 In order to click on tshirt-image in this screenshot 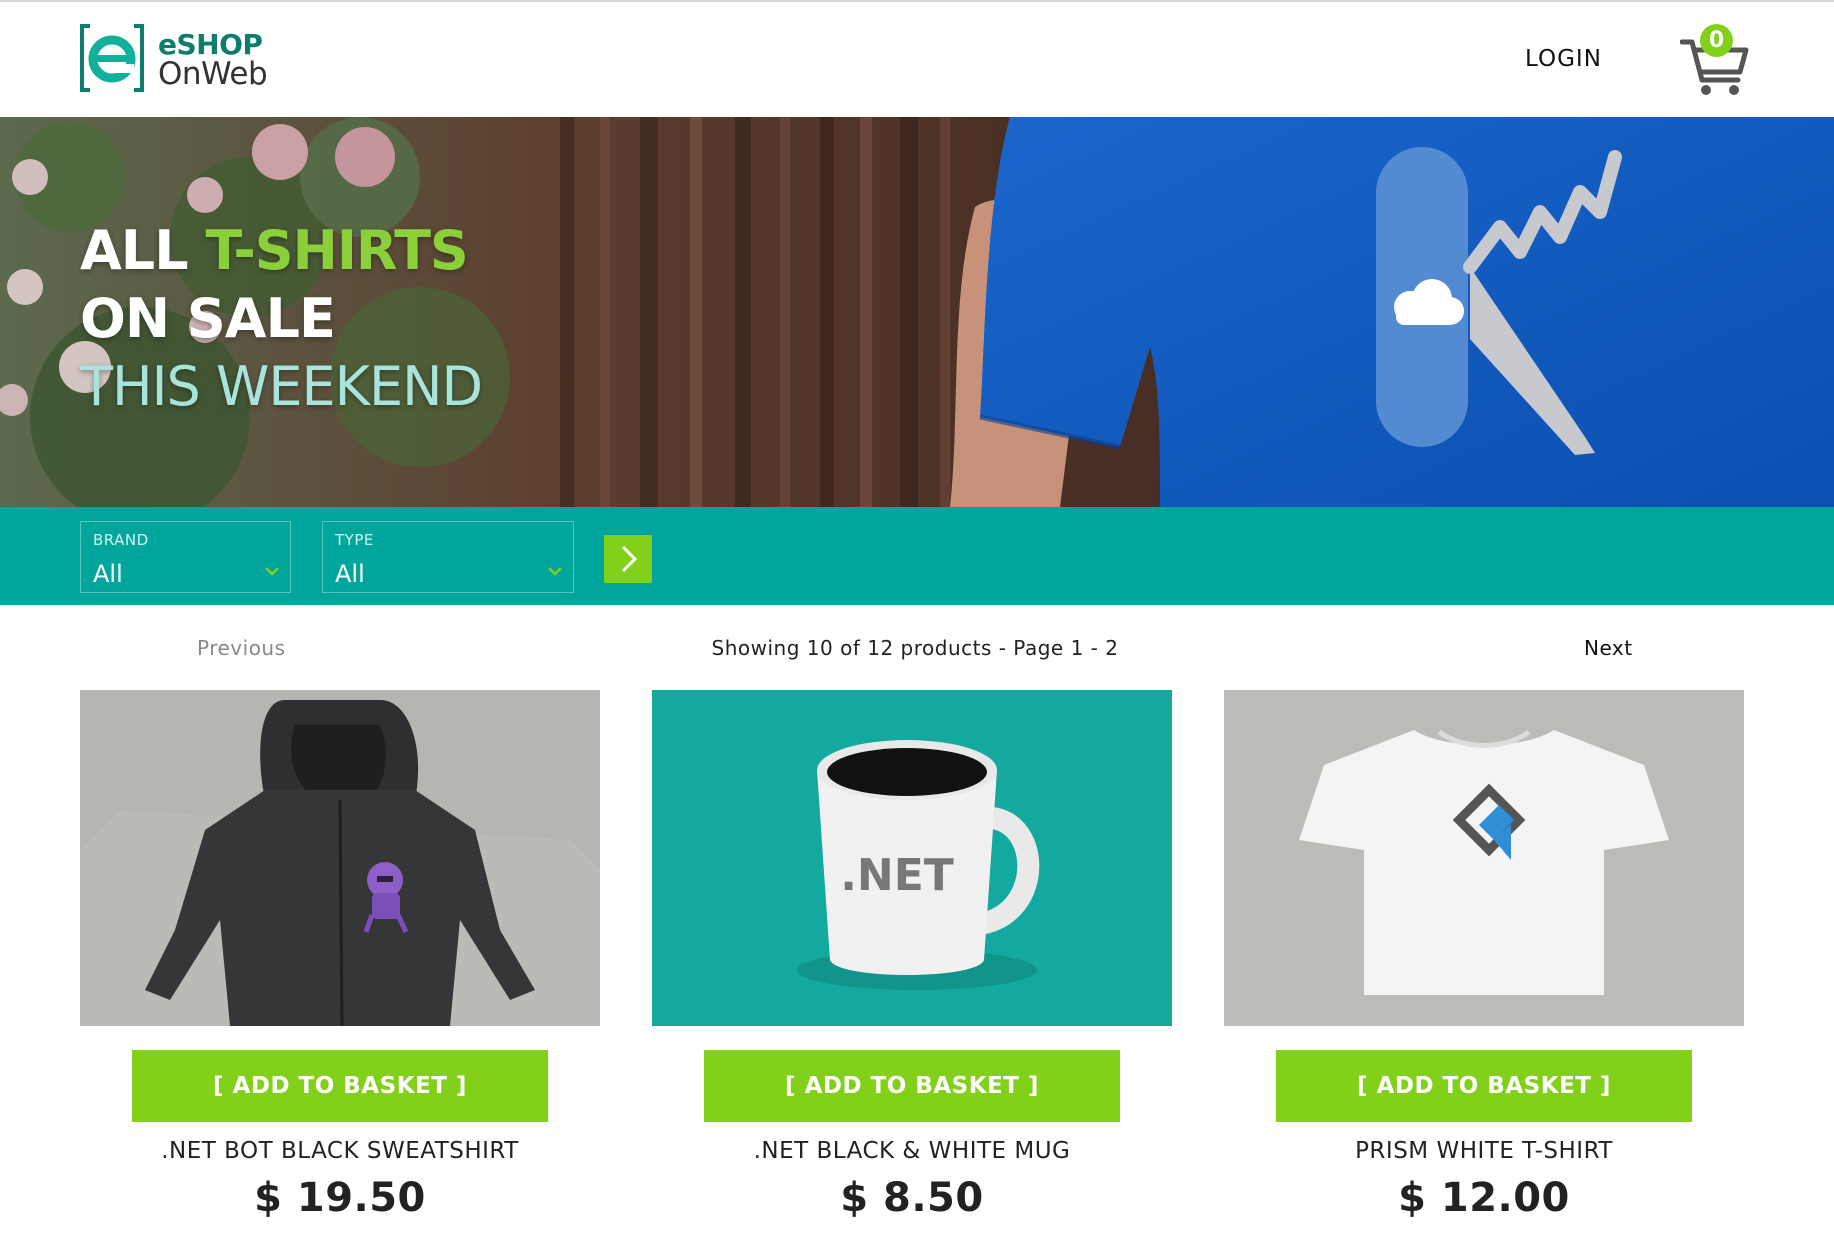, I will do `click(1484, 858)`.